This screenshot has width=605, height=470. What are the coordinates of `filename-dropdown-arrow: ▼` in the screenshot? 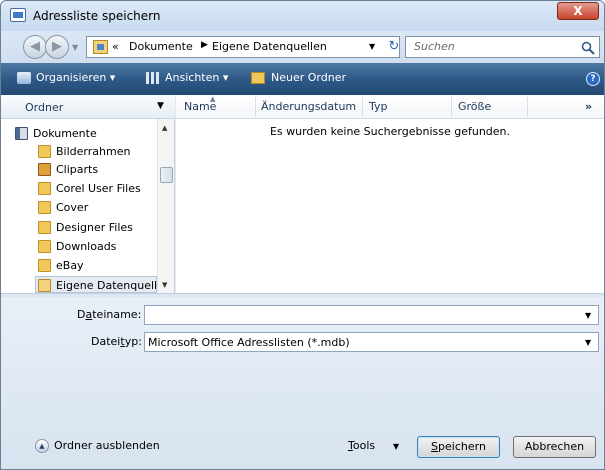 It's located at (588, 315).